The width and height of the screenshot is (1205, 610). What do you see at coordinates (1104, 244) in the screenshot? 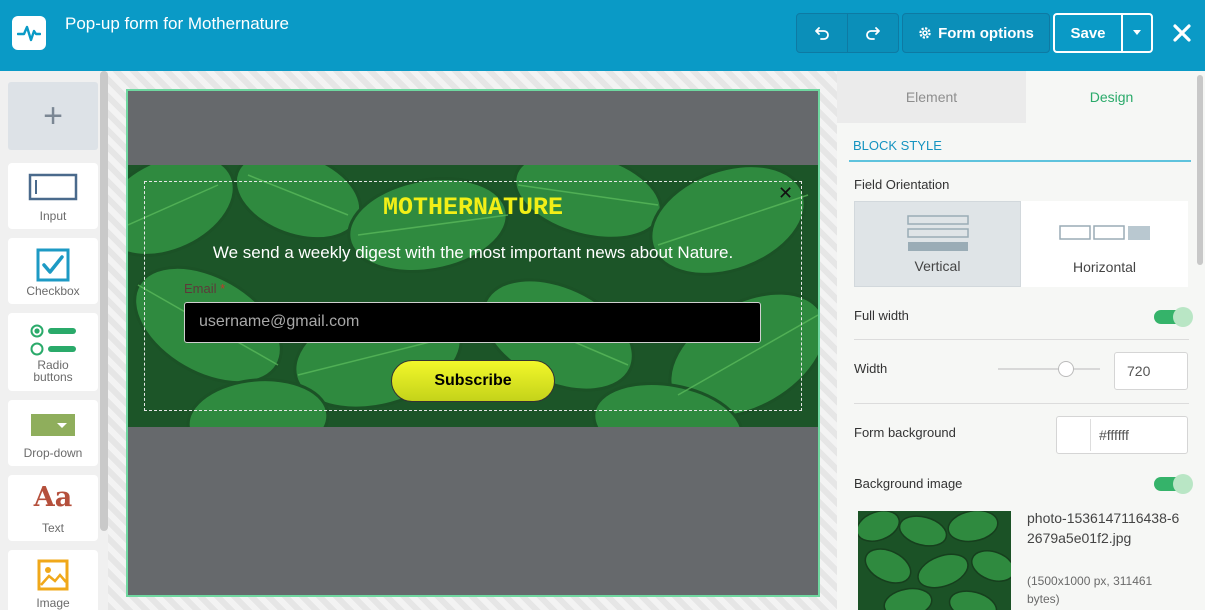
I see `orientation-horizontal-option: Horizontal` at bounding box center [1104, 244].